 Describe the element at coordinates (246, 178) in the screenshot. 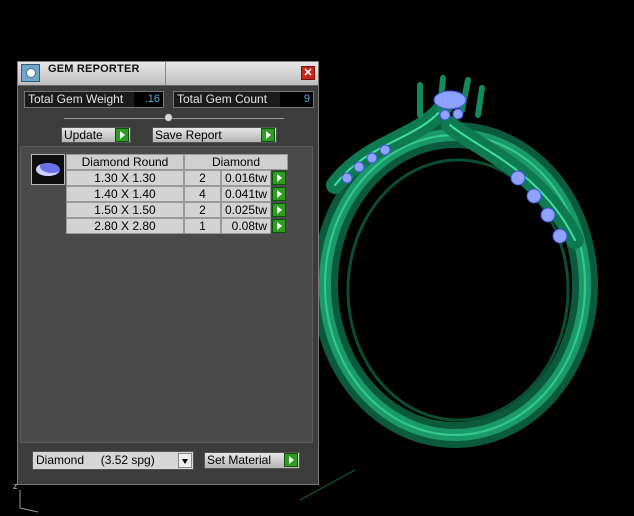

I see `row-weight: 0.016tw` at that location.